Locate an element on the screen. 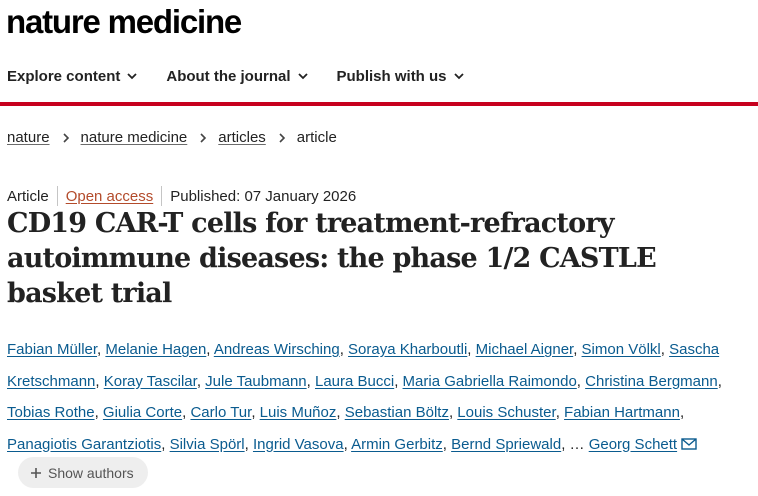  nav-about-journal: About the journal is located at coordinates (237, 76).